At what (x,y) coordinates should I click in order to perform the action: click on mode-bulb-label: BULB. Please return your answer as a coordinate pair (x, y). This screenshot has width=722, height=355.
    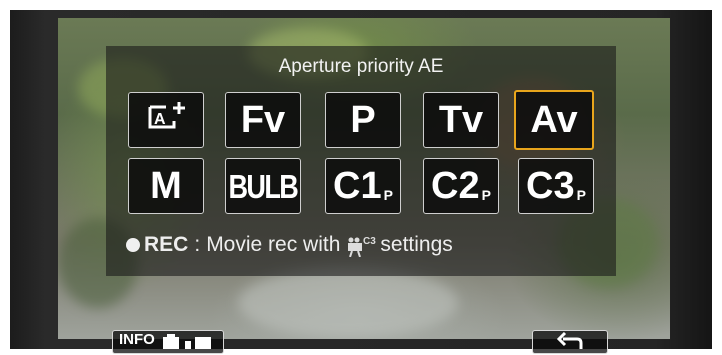
    Looking at the image, I should click on (263, 186).